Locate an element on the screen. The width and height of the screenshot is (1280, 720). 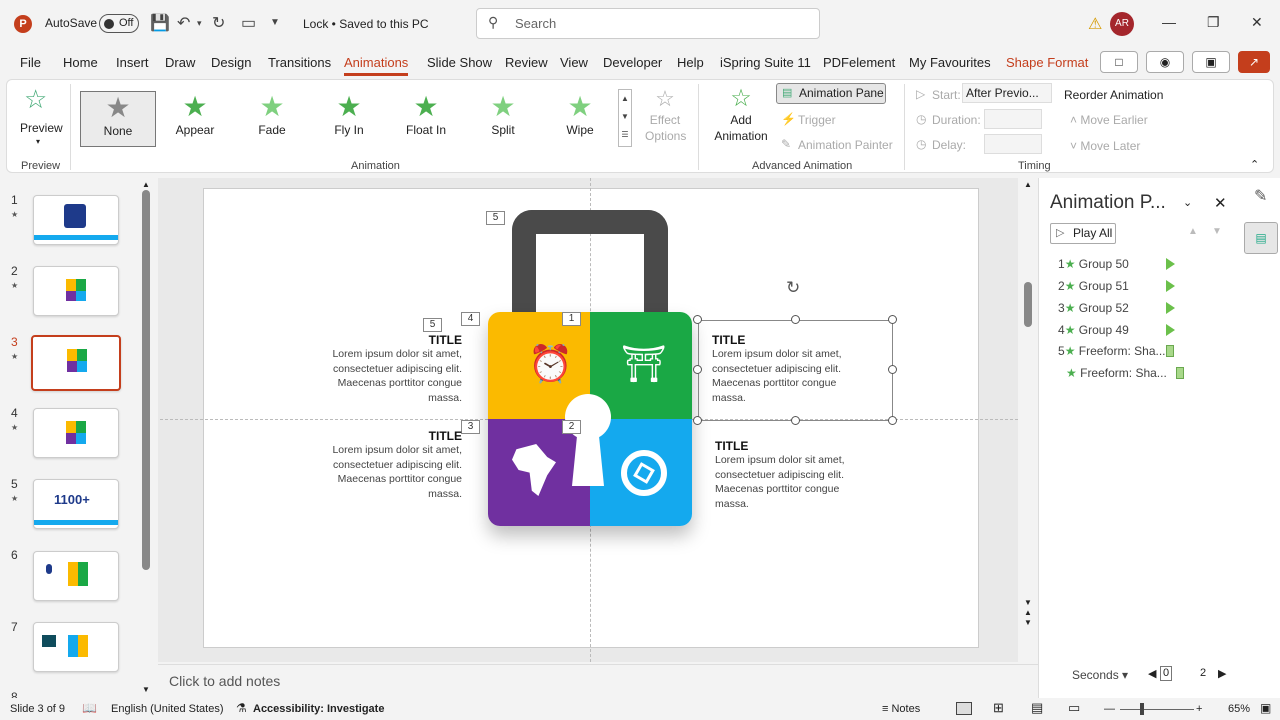
scroll-down-icon: ▼ is located at coordinates (146, 689).